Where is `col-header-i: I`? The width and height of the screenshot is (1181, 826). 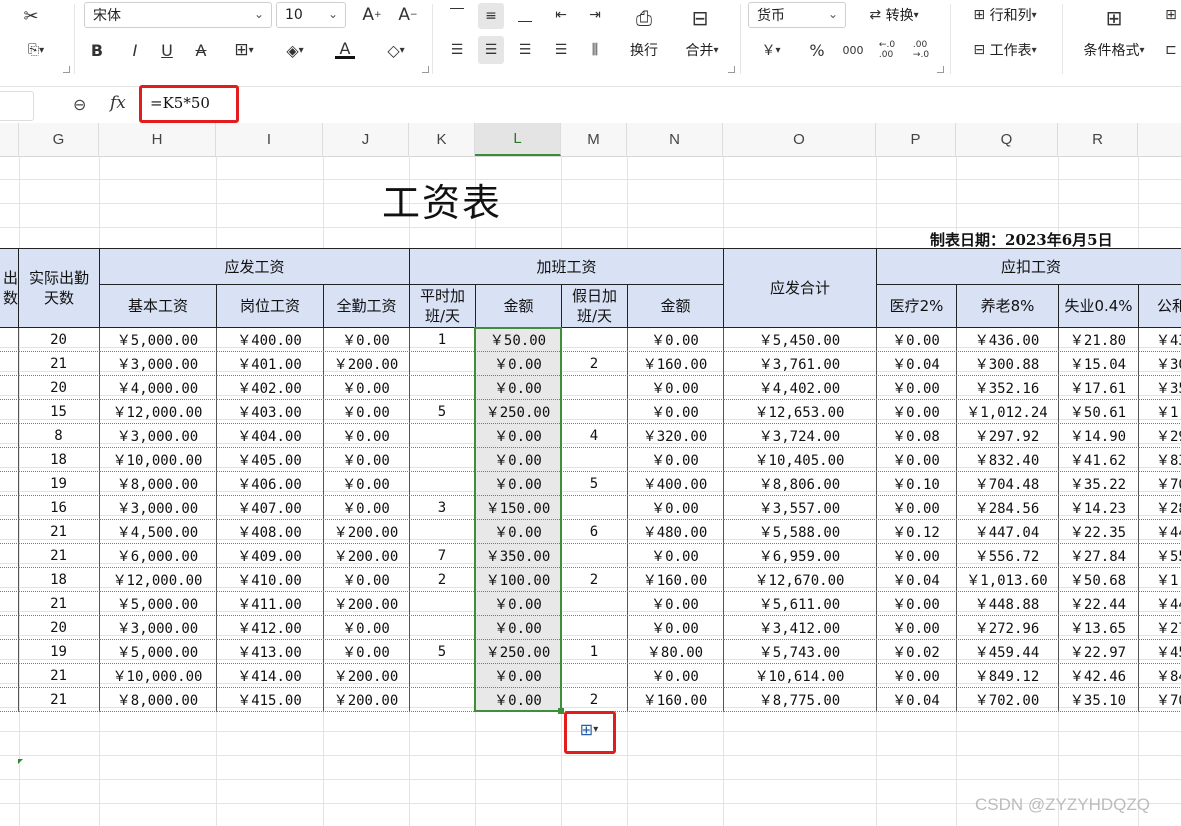
col-header-i: I is located at coordinates (269, 139).